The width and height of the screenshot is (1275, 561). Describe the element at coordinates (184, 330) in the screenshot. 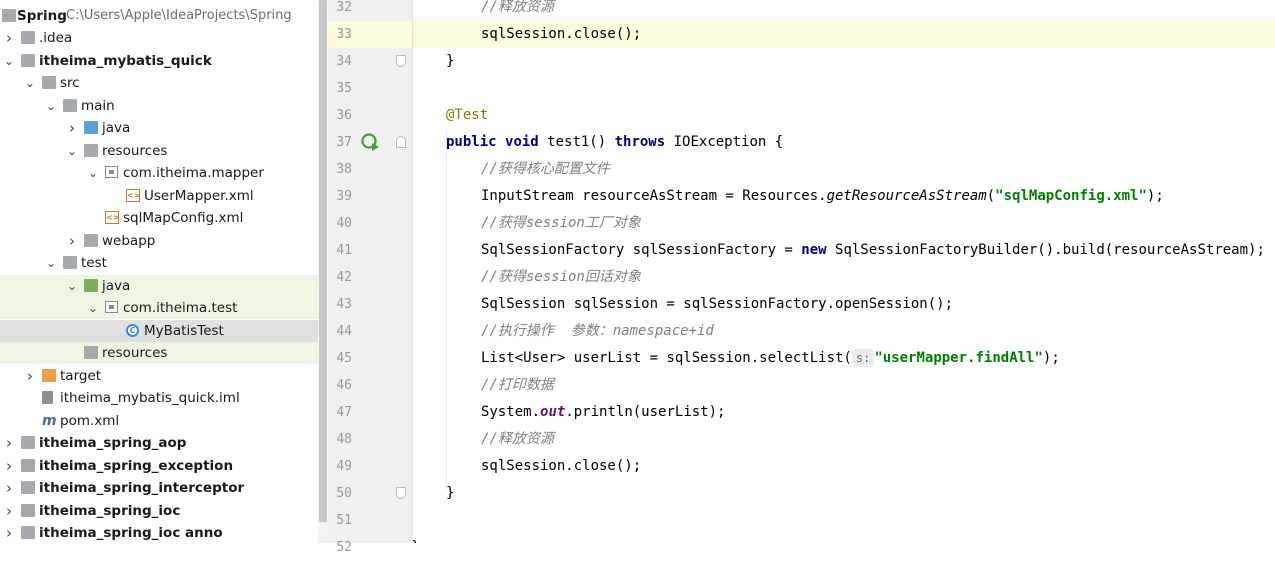

I see `tree-item-label: MyBatisTest` at that location.